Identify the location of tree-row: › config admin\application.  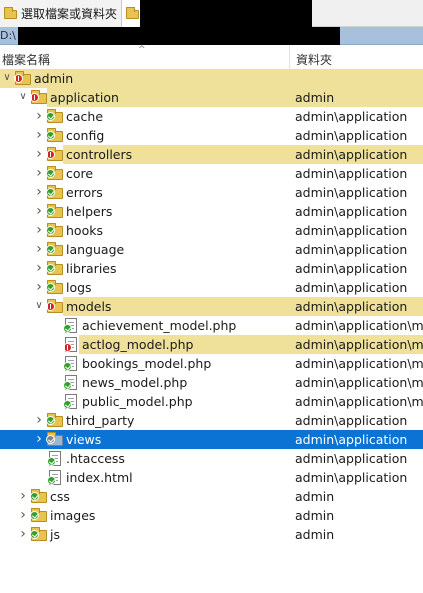
(211, 135).